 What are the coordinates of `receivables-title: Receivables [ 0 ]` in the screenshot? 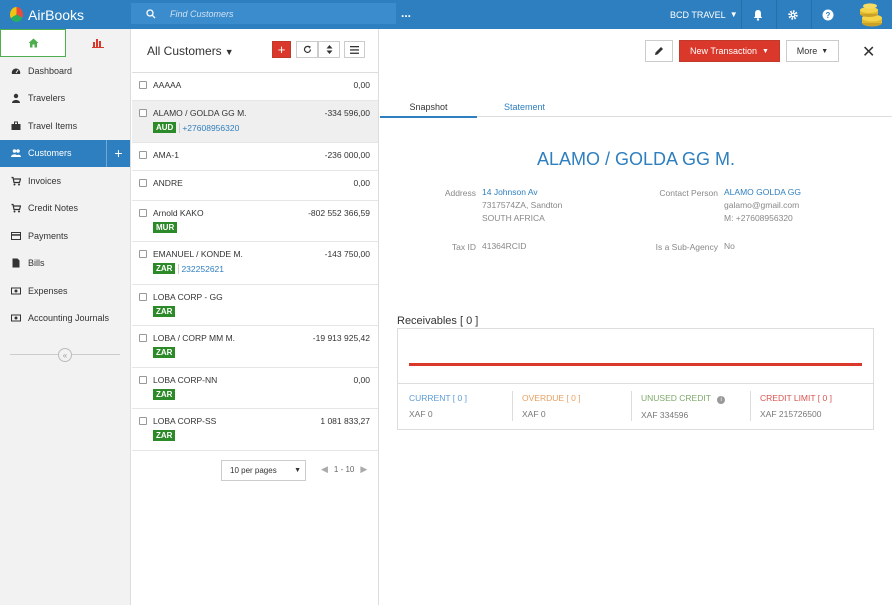 It's located at (438, 321).